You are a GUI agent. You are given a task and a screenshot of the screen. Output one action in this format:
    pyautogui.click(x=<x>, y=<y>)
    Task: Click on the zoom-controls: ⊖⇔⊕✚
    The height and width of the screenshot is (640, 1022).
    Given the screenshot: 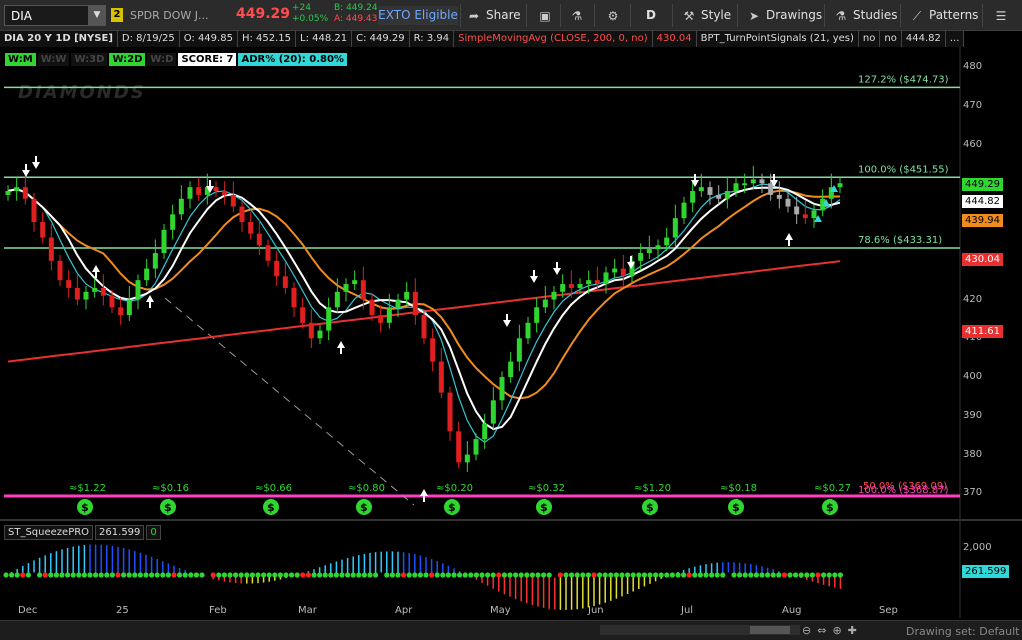 What is the action you would take?
    pyautogui.click(x=832, y=630)
    